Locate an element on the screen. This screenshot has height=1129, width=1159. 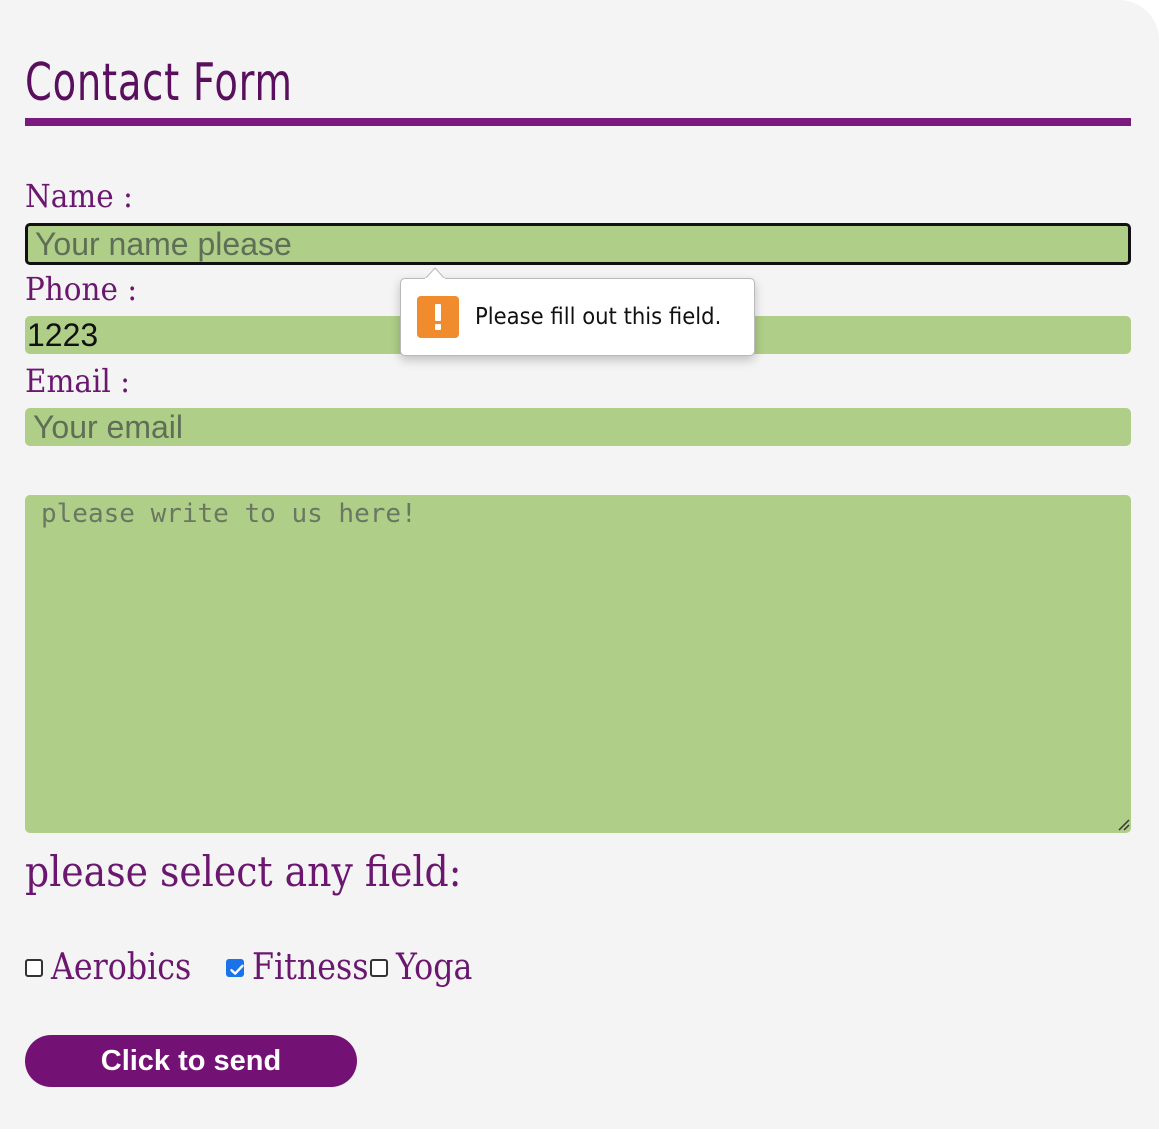
validation-message: Please fill out this field. is located at coordinates (598, 317).